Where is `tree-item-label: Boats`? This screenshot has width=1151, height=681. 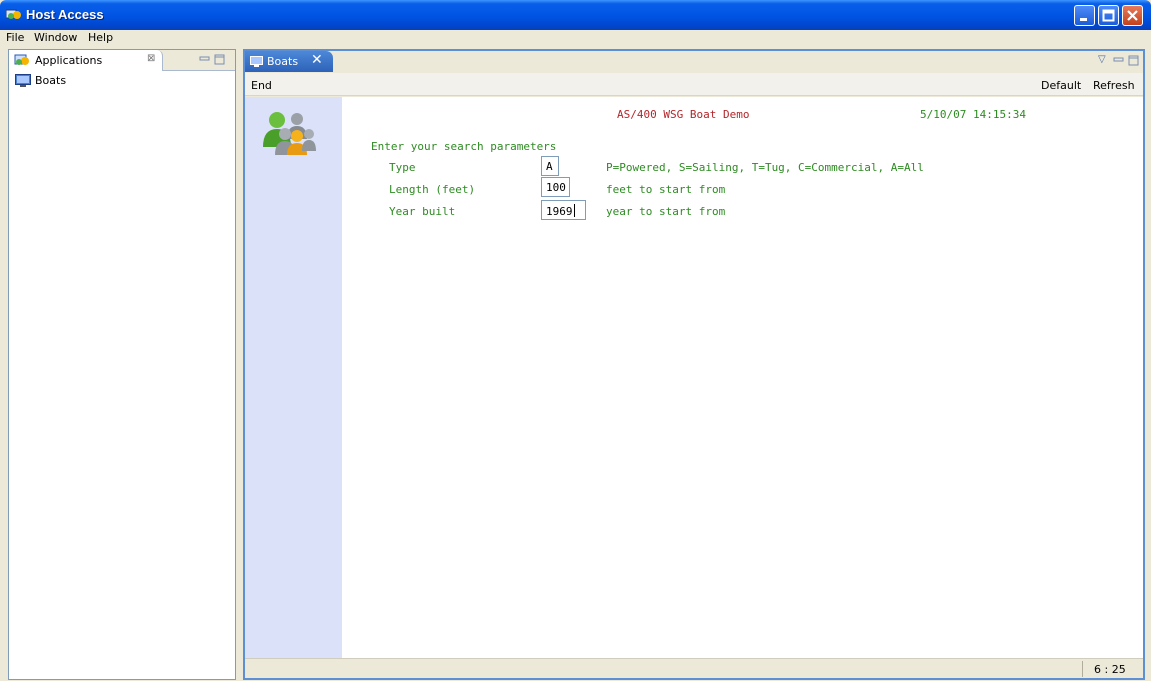 tree-item-label: Boats is located at coordinates (51, 80).